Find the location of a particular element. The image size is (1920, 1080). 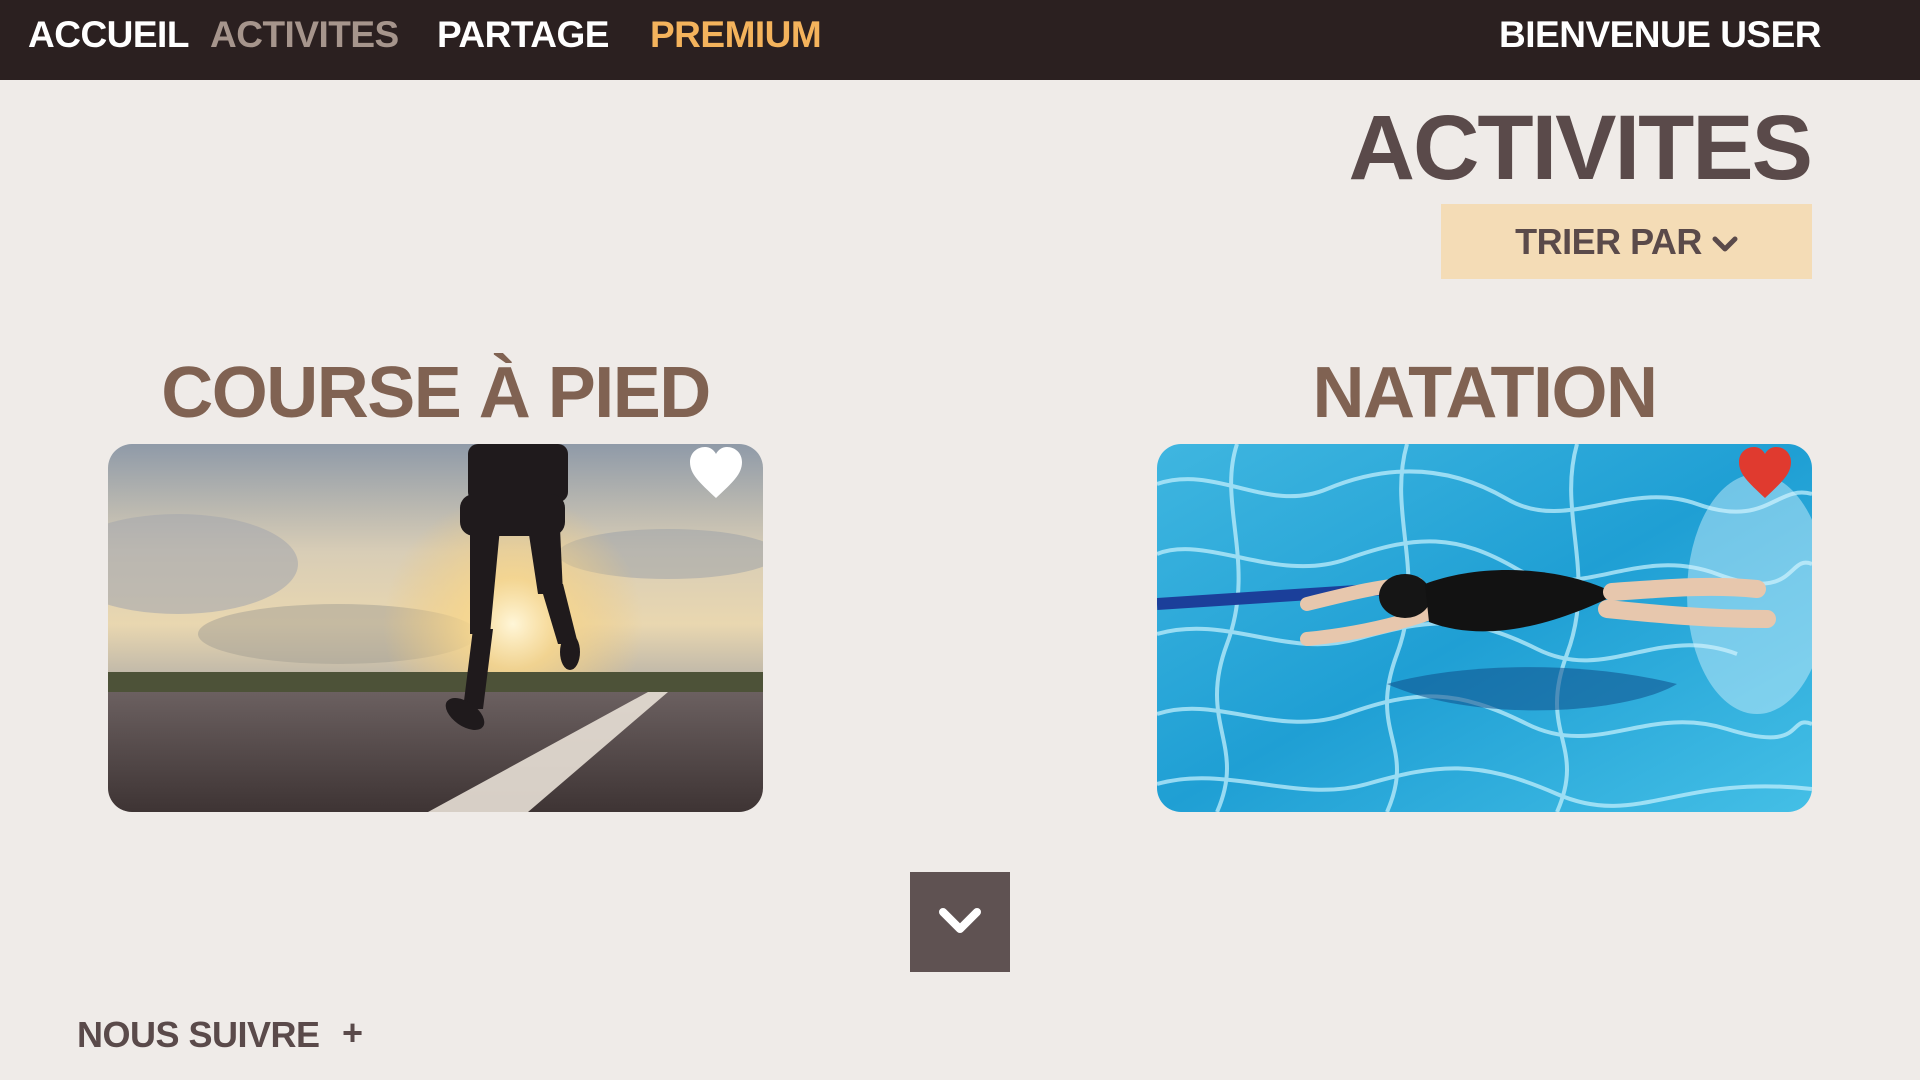

activity-card-running is located at coordinates (435, 628).